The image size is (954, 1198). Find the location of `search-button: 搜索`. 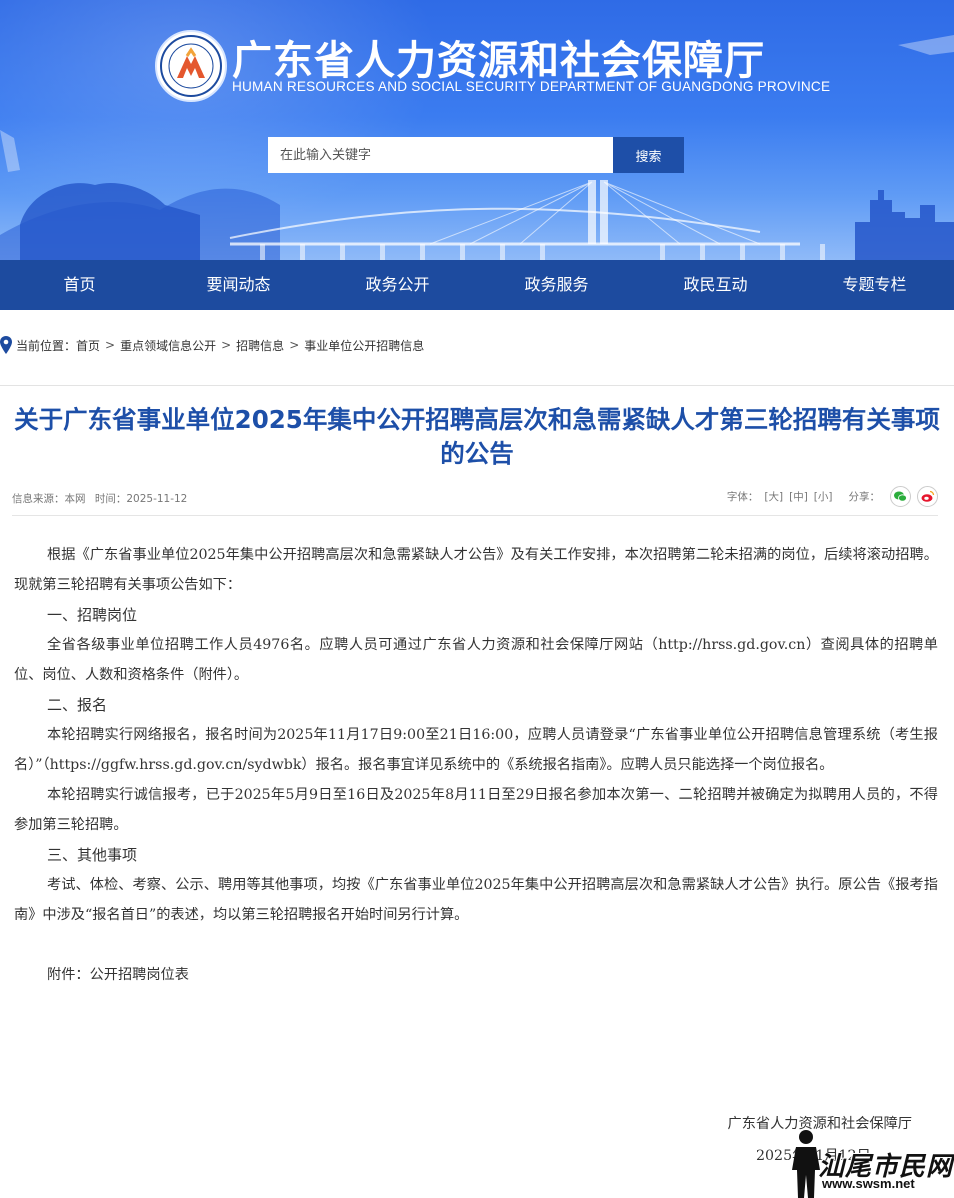

search-button: 搜索 is located at coordinates (648, 155).